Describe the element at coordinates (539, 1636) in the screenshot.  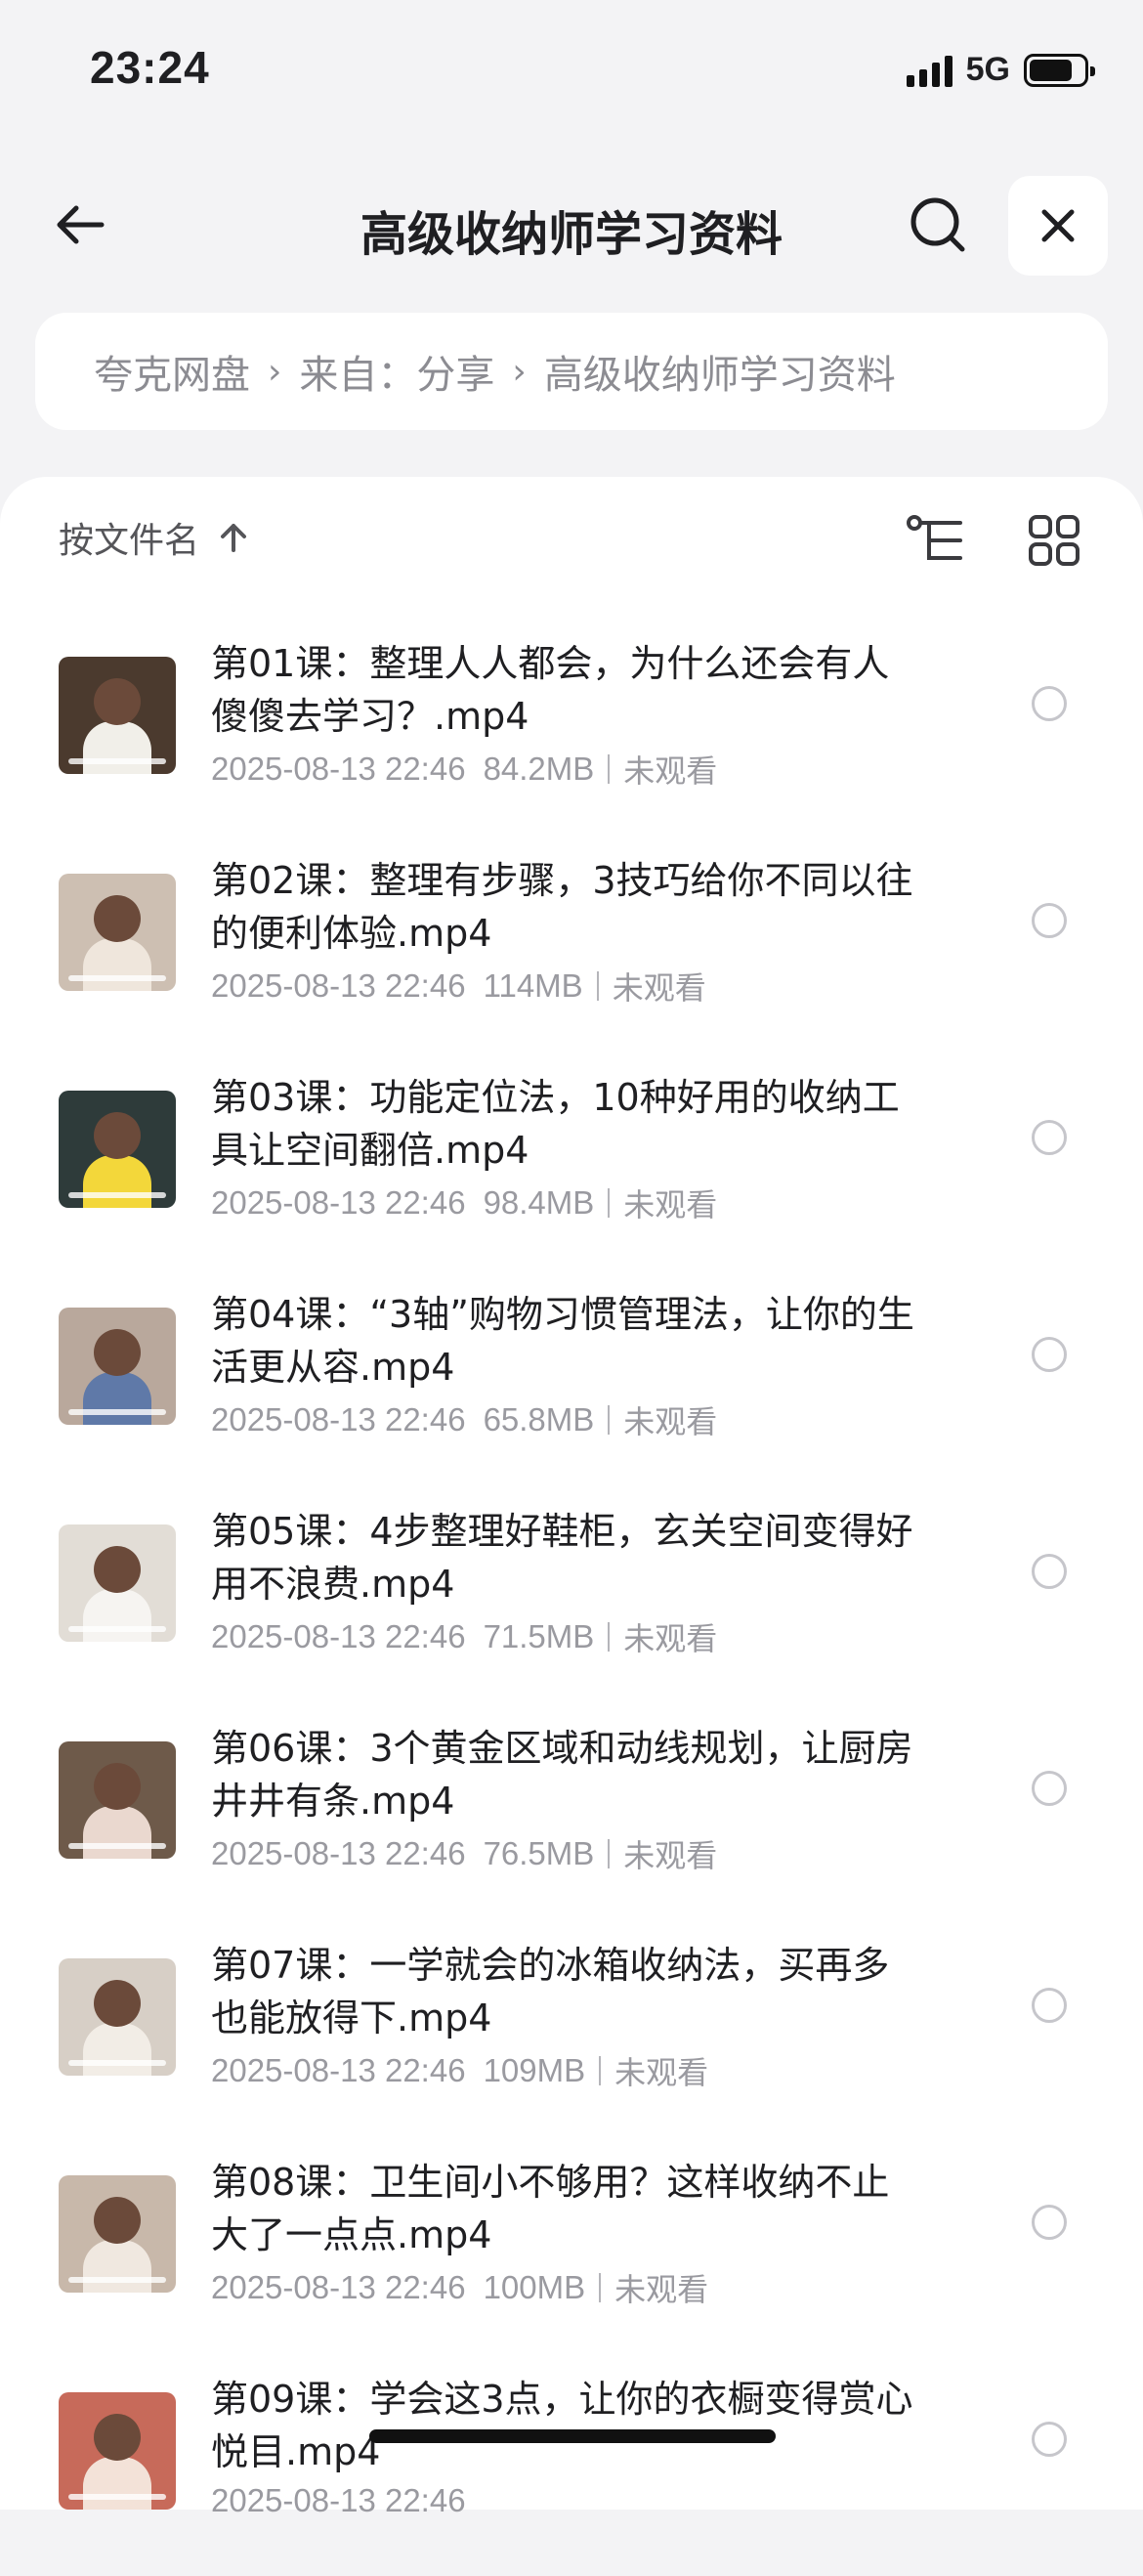
I see `file-size: 71.5MB` at that location.